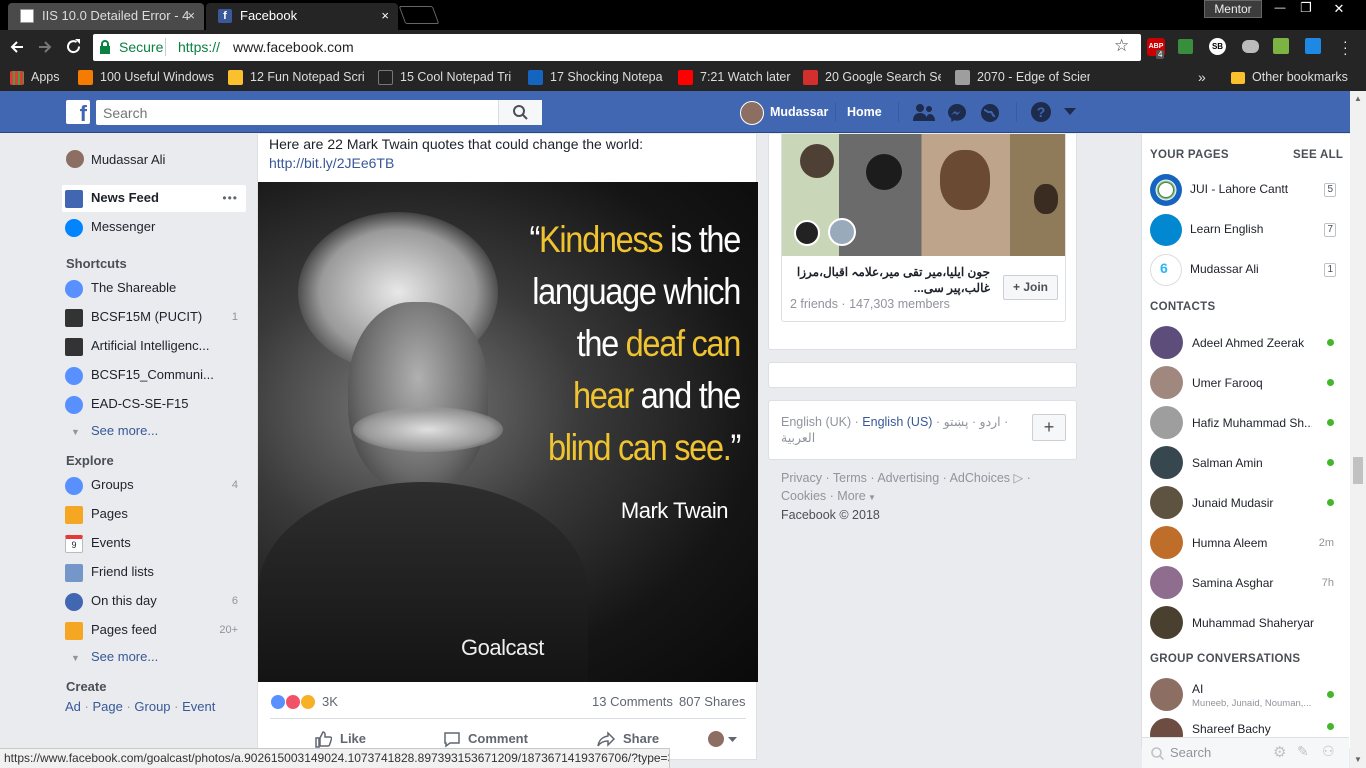 Image resolution: width=1366 pixels, height=768 pixels. Describe the element at coordinates (850, 478) in the screenshot. I see `terms-link: Terms` at that location.